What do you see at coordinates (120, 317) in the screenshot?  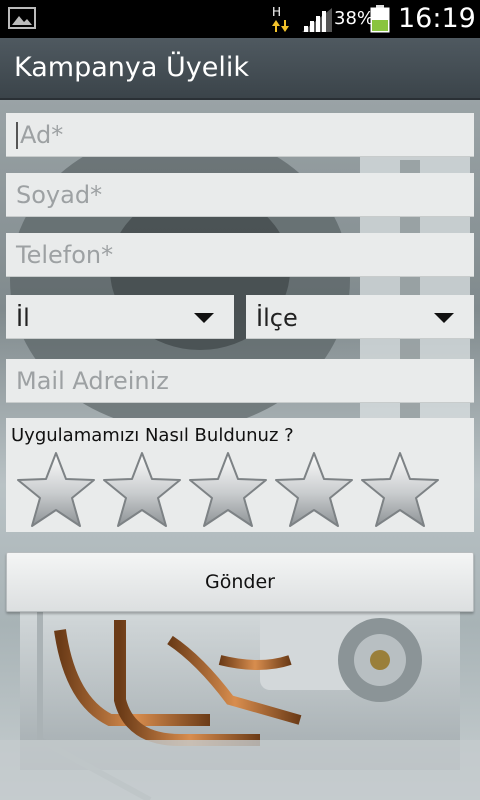 I see `province-select: İl` at bounding box center [120, 317].